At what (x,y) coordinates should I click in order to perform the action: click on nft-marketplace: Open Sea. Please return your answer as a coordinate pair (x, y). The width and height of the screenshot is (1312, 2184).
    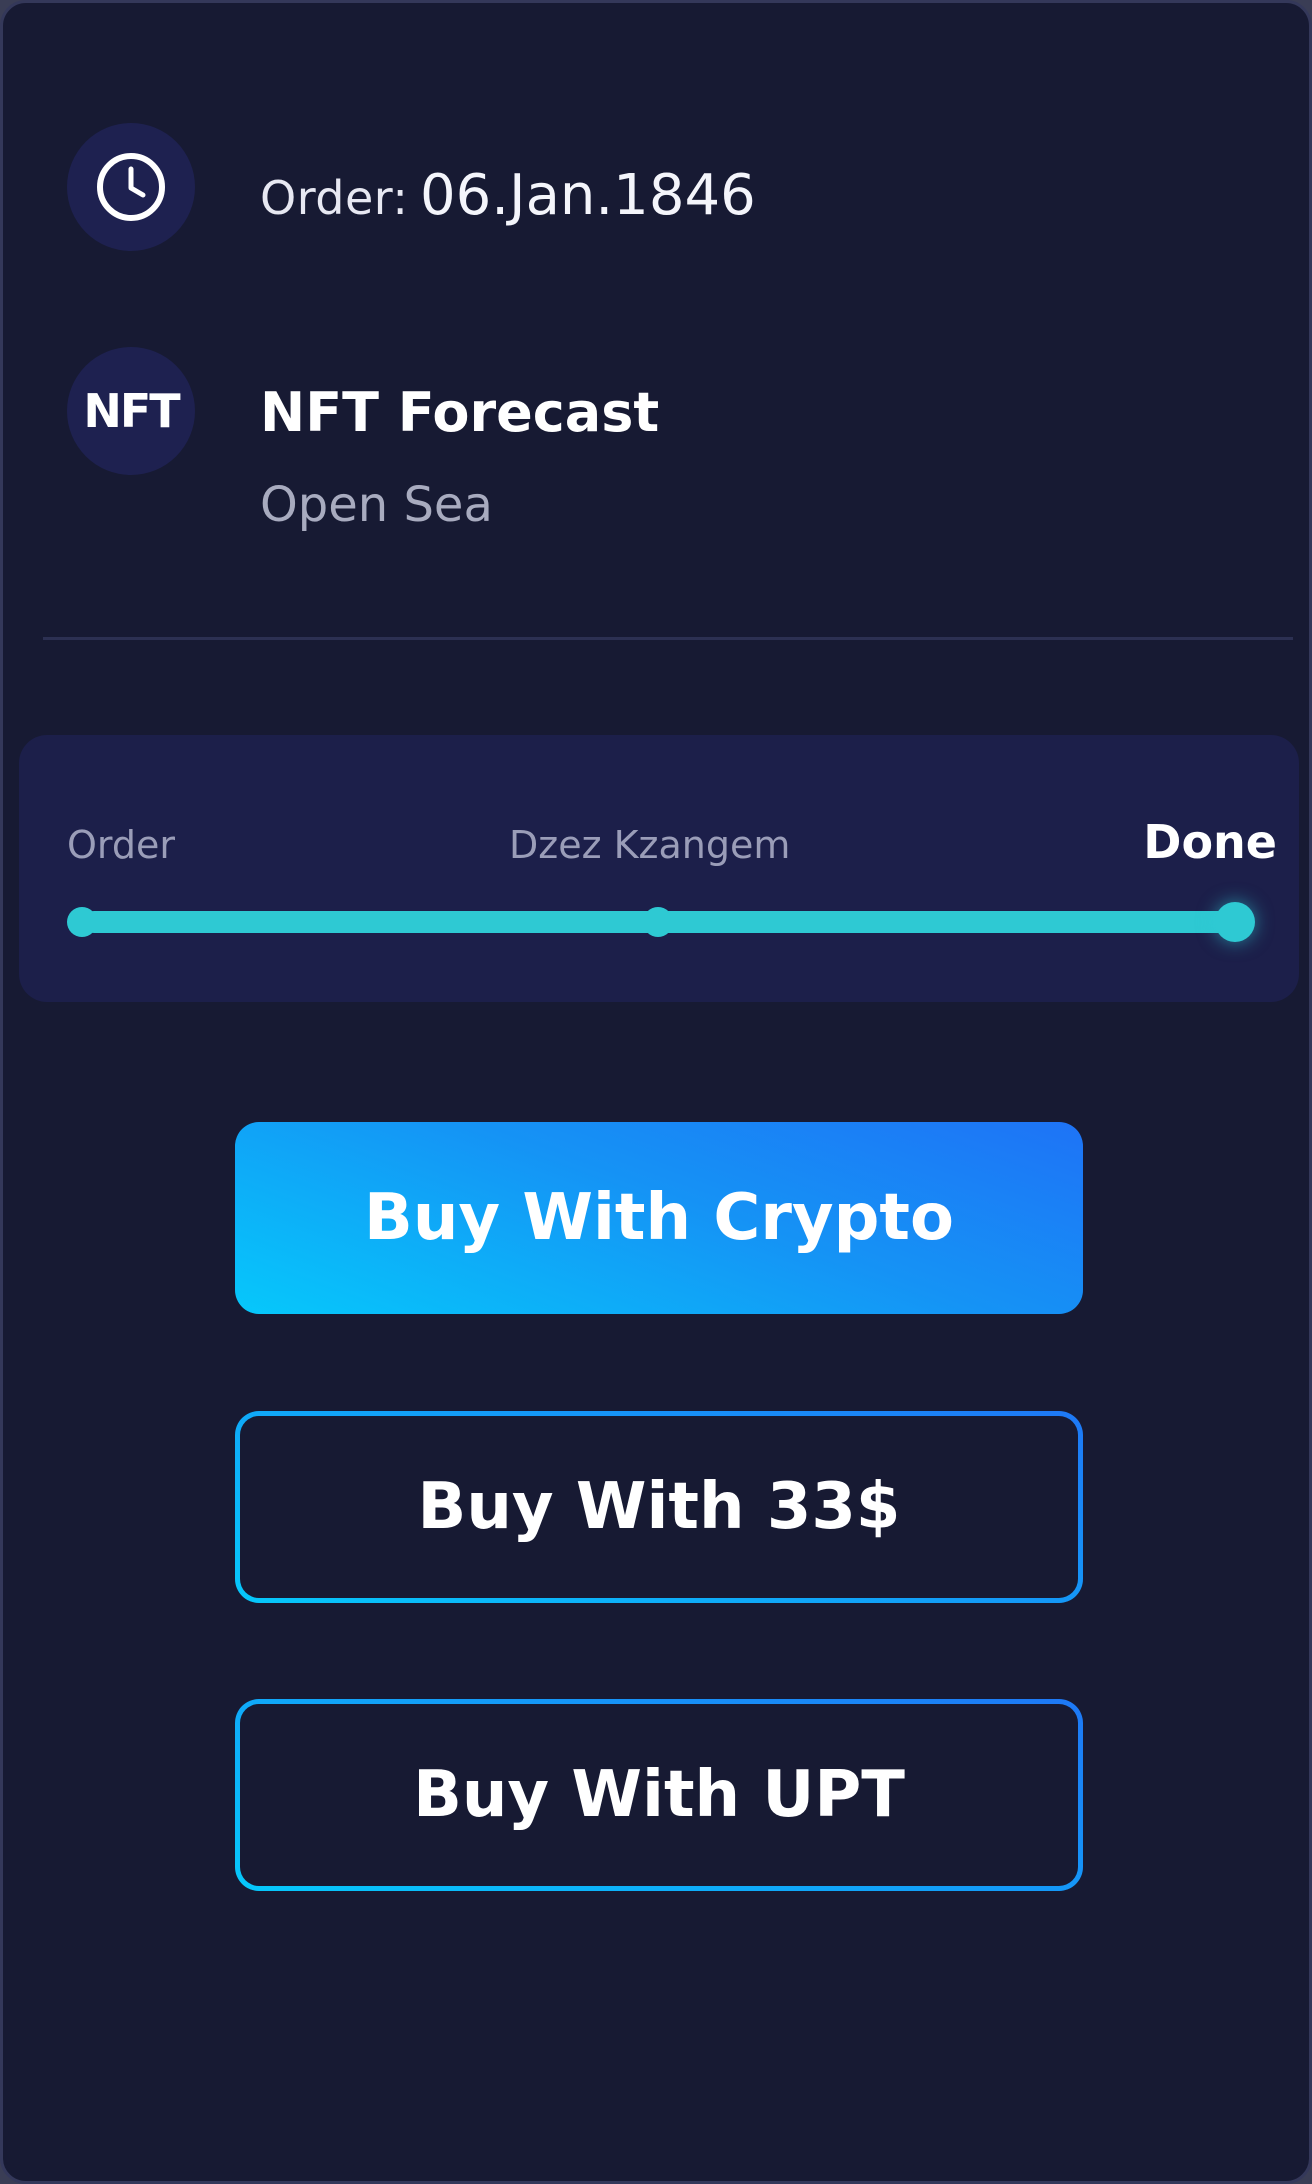
    Looking at the image, I should click on (376, 505).